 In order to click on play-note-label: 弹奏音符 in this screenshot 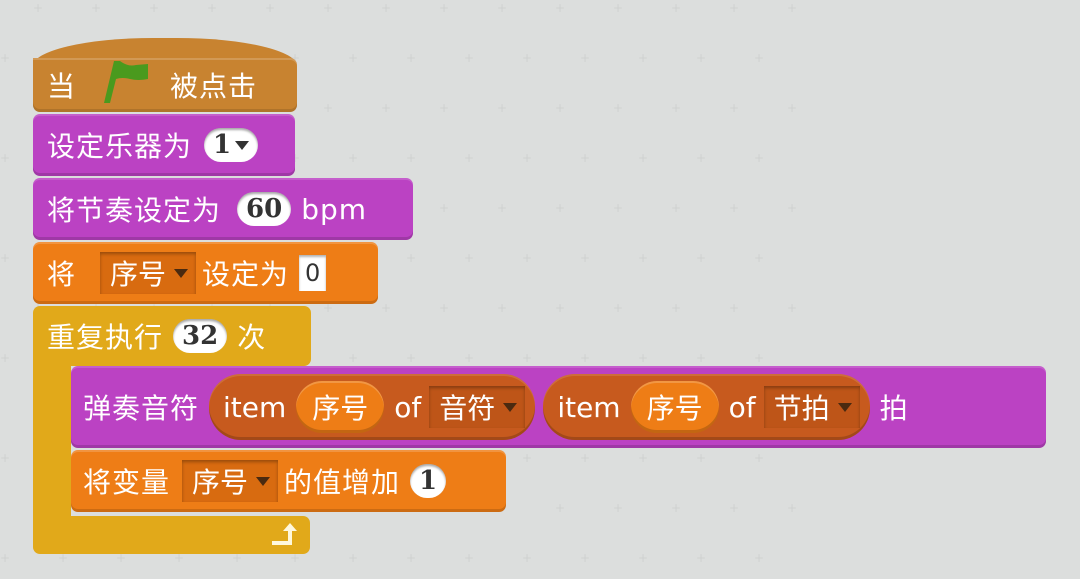, I will do `click(141, 408)`.